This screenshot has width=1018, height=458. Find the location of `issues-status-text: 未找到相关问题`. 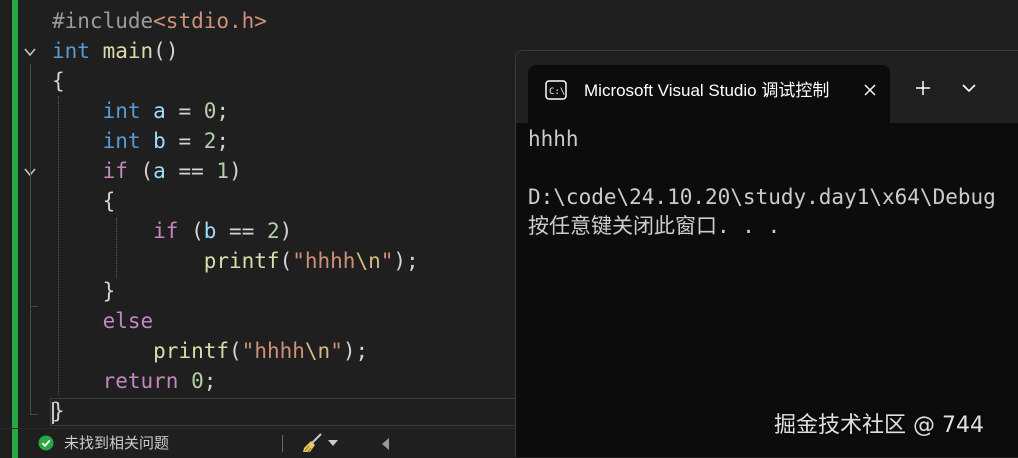

issues-status-text: 未找到相关问题 is located at coordinates (116, 443).